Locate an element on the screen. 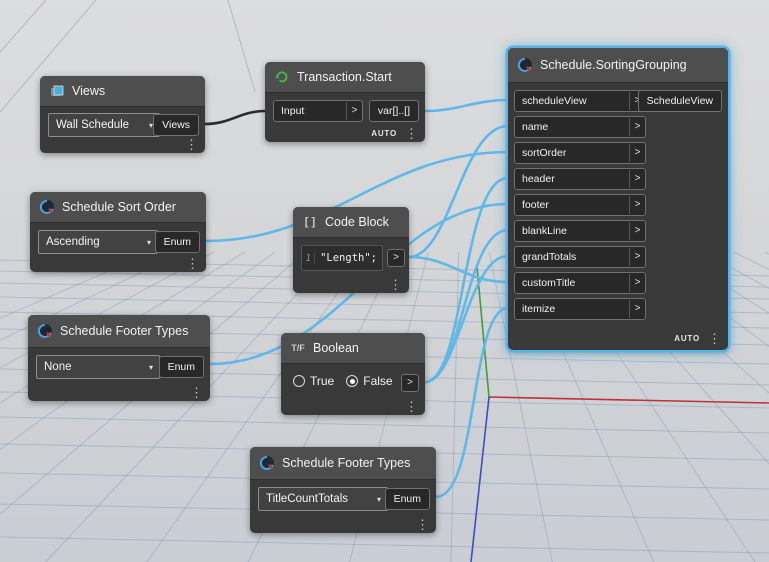  wire-codeblock-to-customtitle is located at coordinates (458, 269).